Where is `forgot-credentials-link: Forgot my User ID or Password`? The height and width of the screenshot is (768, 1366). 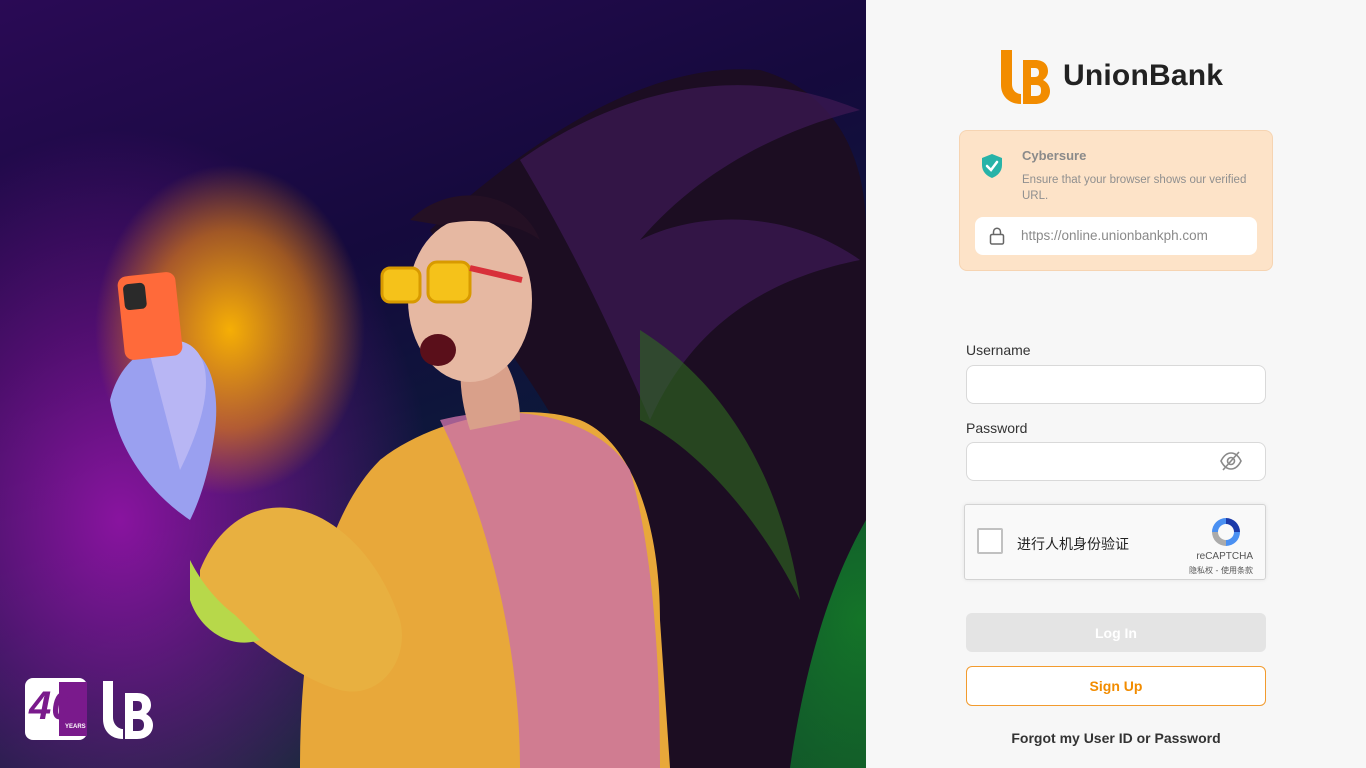
forgot-credentials-link: Forgot my User ID or Password is located at coordinates (1116, 738).